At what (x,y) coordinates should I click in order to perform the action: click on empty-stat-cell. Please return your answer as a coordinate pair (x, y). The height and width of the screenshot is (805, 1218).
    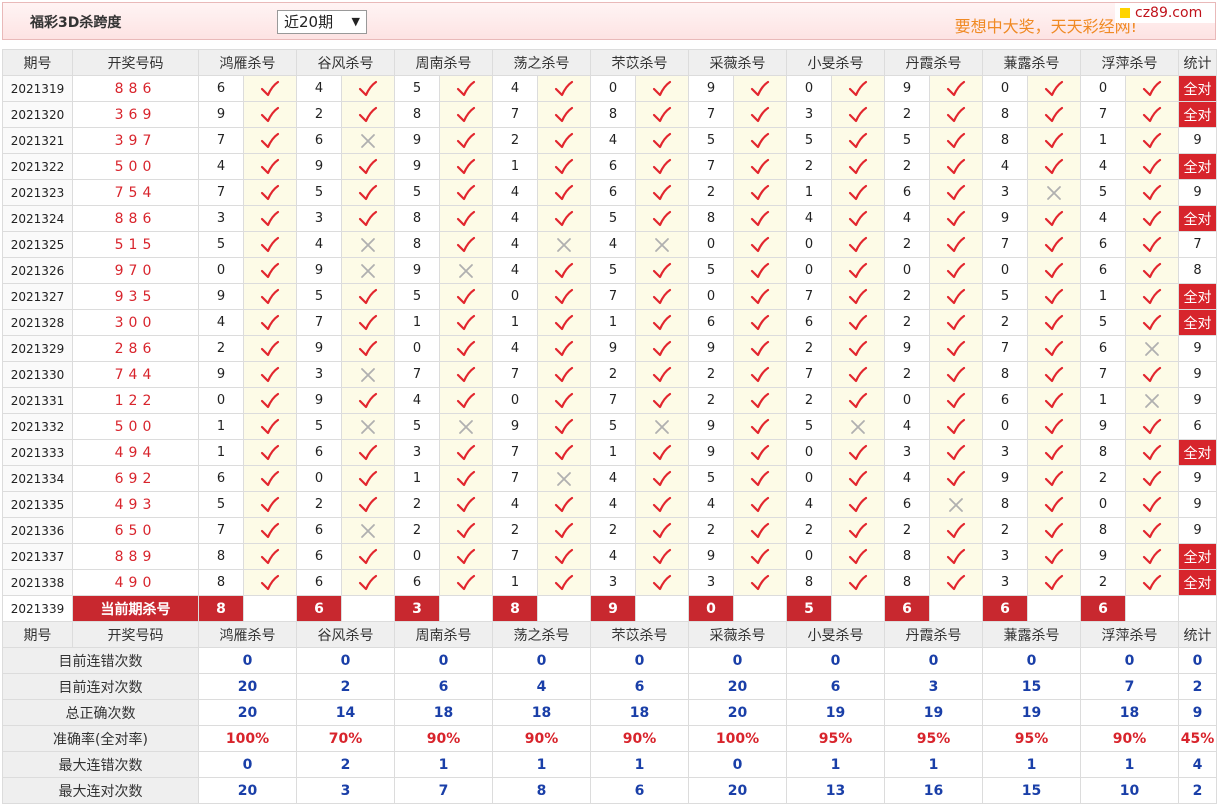
    Looking at the image, I should click on (1197, 608).